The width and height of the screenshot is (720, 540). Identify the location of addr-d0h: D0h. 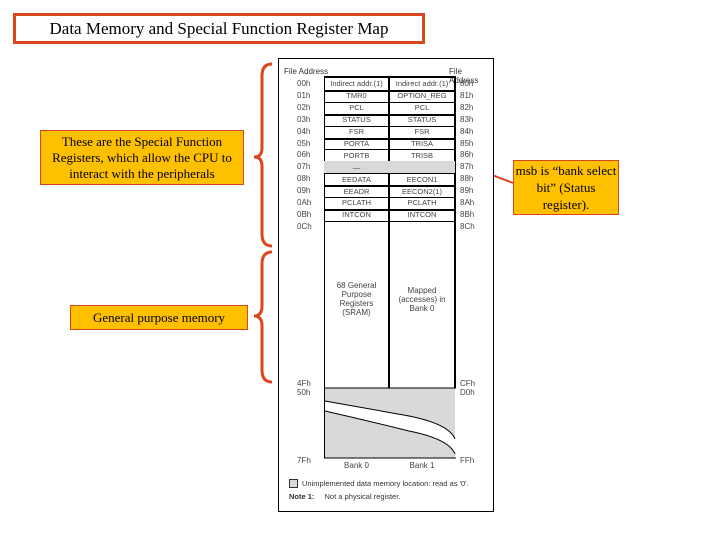
(467, 392).